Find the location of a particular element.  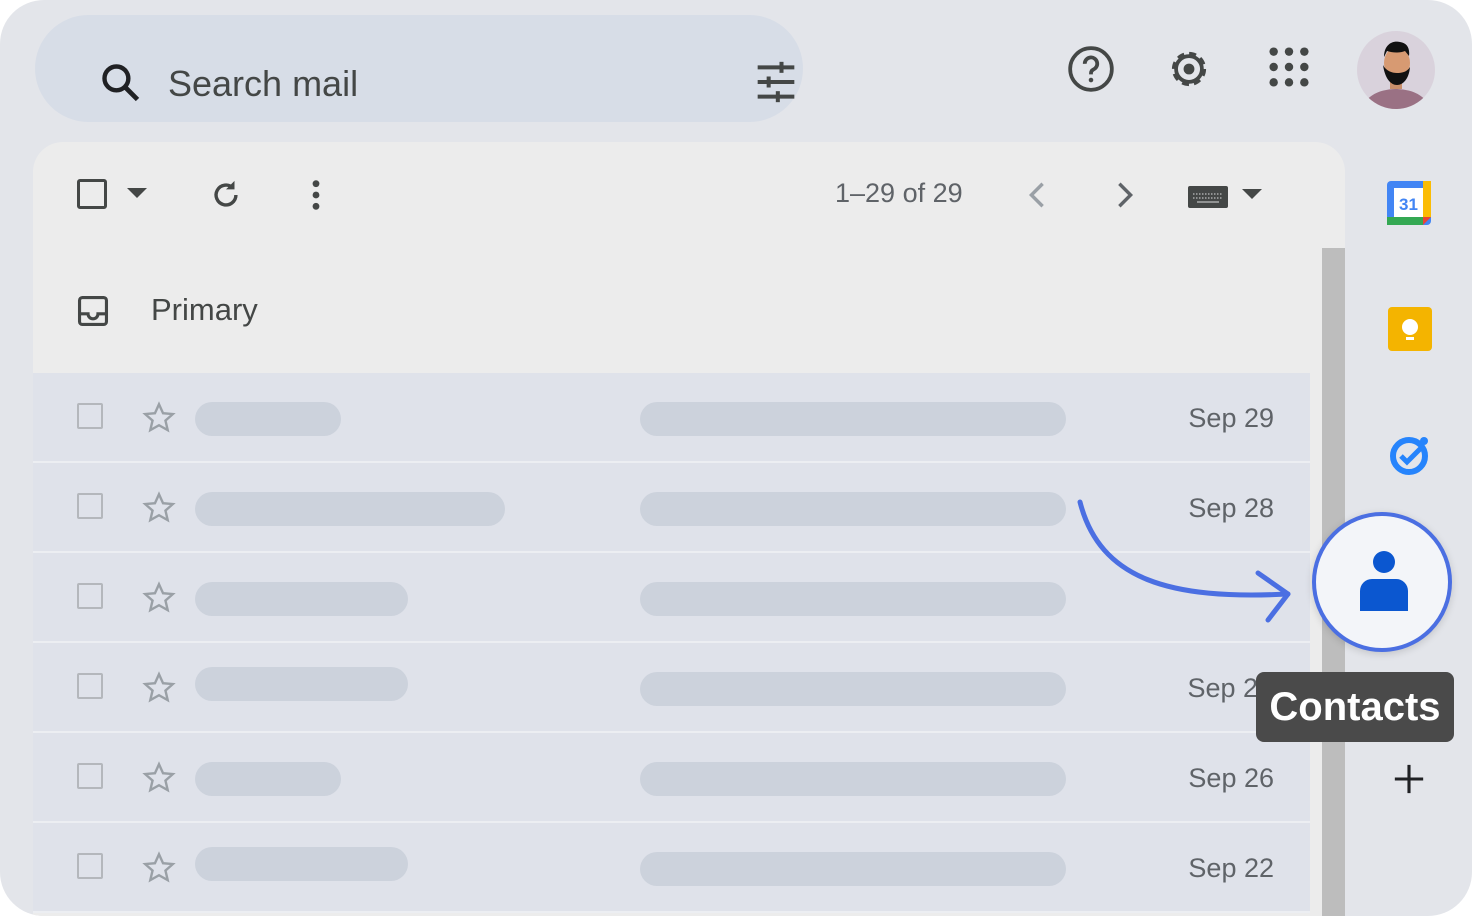

select-all-checkbox is located at coordinates (92, 194).